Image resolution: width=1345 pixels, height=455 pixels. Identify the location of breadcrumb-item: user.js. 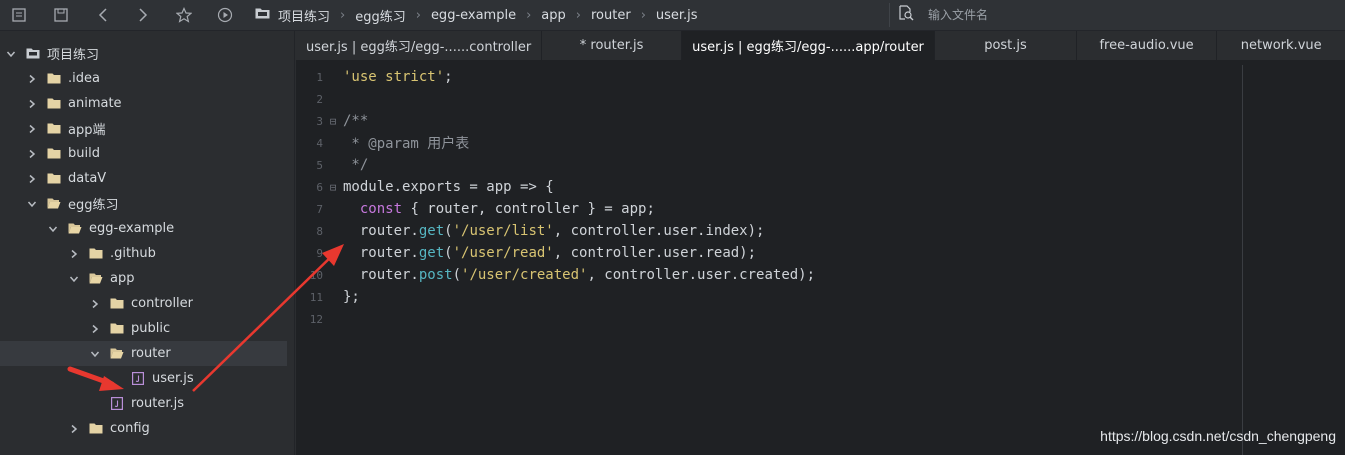
(677, 15).